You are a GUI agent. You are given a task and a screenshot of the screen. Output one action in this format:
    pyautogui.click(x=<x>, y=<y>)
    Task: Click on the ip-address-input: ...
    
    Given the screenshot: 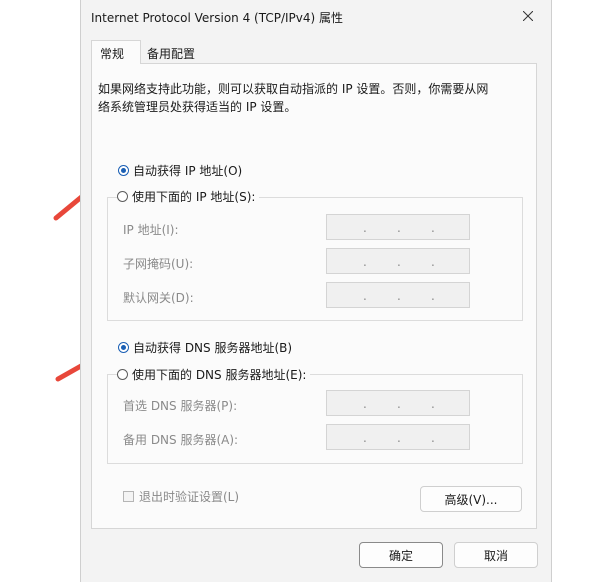 What is the action you would take?
    pyautogui.click(x=398, y=227)
    